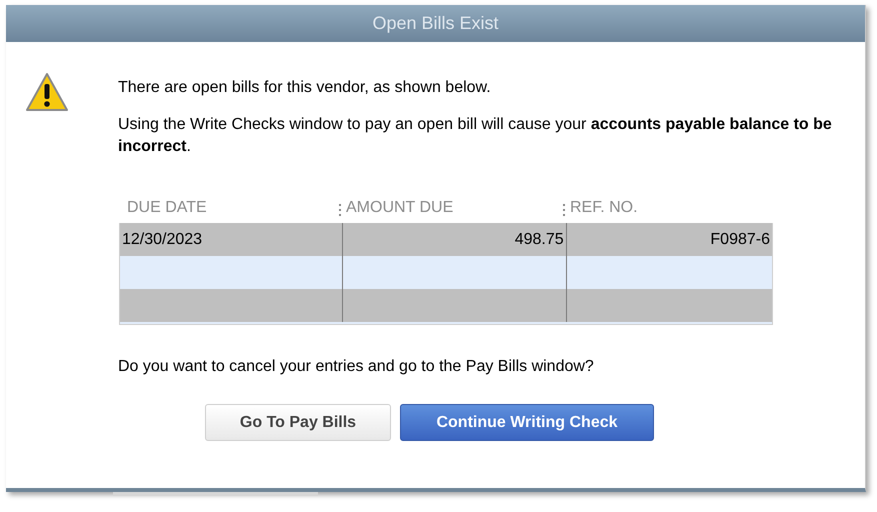  What do you see at coordinates (356, 367) in the screenshot?
I see `question-text: Do you want to cancel your entries and go to the Pay Bills window?` at bounding box center [356, 367].